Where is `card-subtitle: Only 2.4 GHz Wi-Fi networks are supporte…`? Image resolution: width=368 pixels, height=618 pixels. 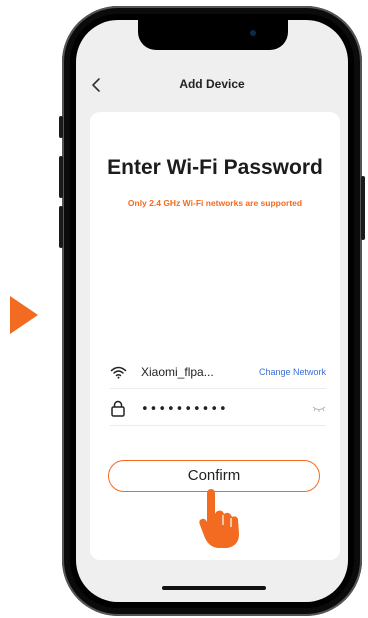 card-subtitle: Only 2.4 GHz Wi-Fi networks are supporte… is located at coordinates (215, 203).